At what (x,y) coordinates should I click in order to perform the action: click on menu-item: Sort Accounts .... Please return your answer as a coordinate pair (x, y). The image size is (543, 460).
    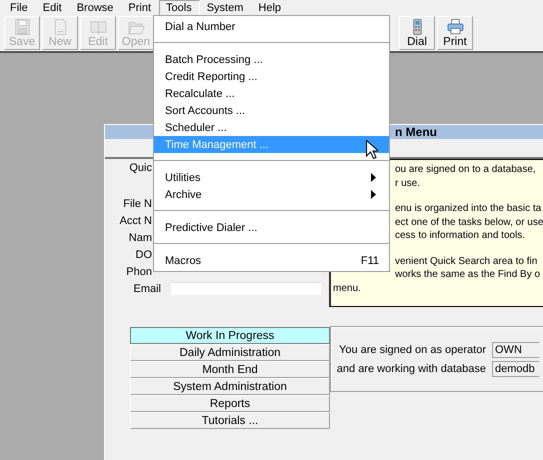
    Looking at the image, I should click on (271, 110).